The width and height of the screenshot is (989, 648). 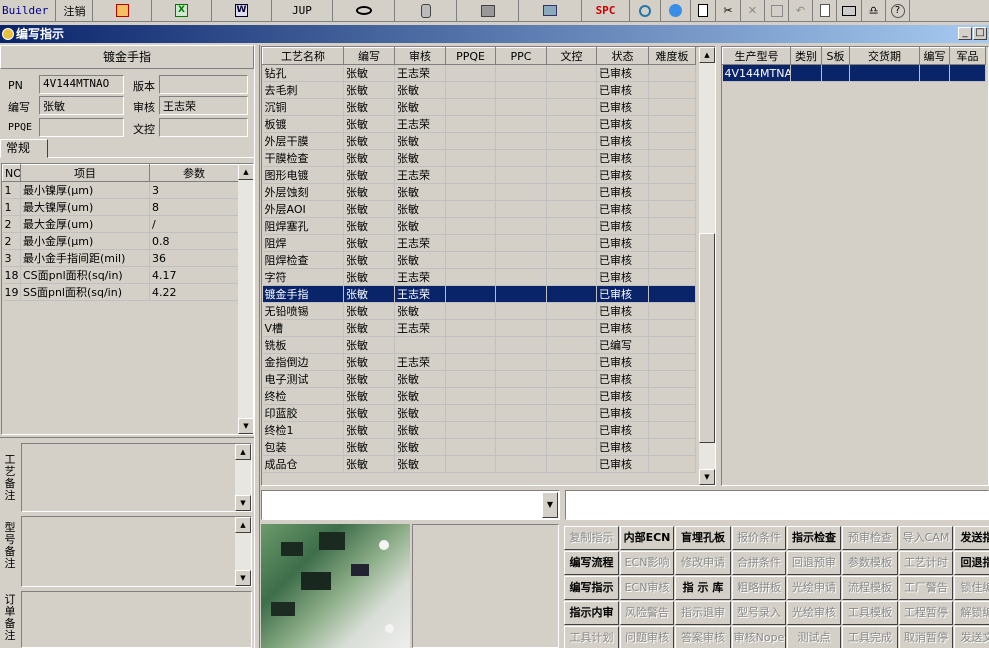 What do you see at coordinates (479, 243) in the screenshot?
I see `process-row: 阻焊 张敏 王志荣 已审核` at bounding box center [479, 243].